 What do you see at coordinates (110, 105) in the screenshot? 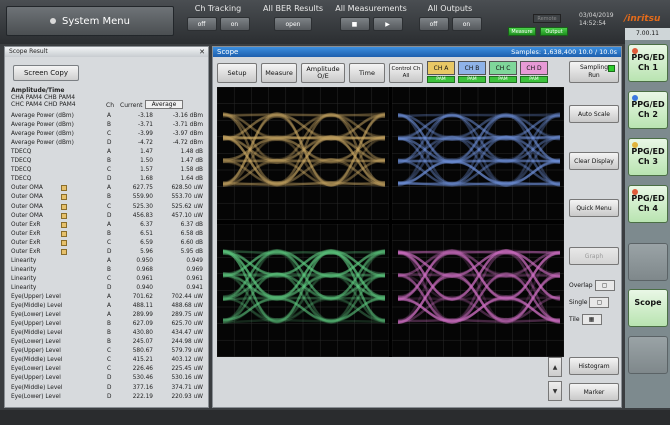
I see `col-ch-header: Ch` at bounding box center [110, 105].